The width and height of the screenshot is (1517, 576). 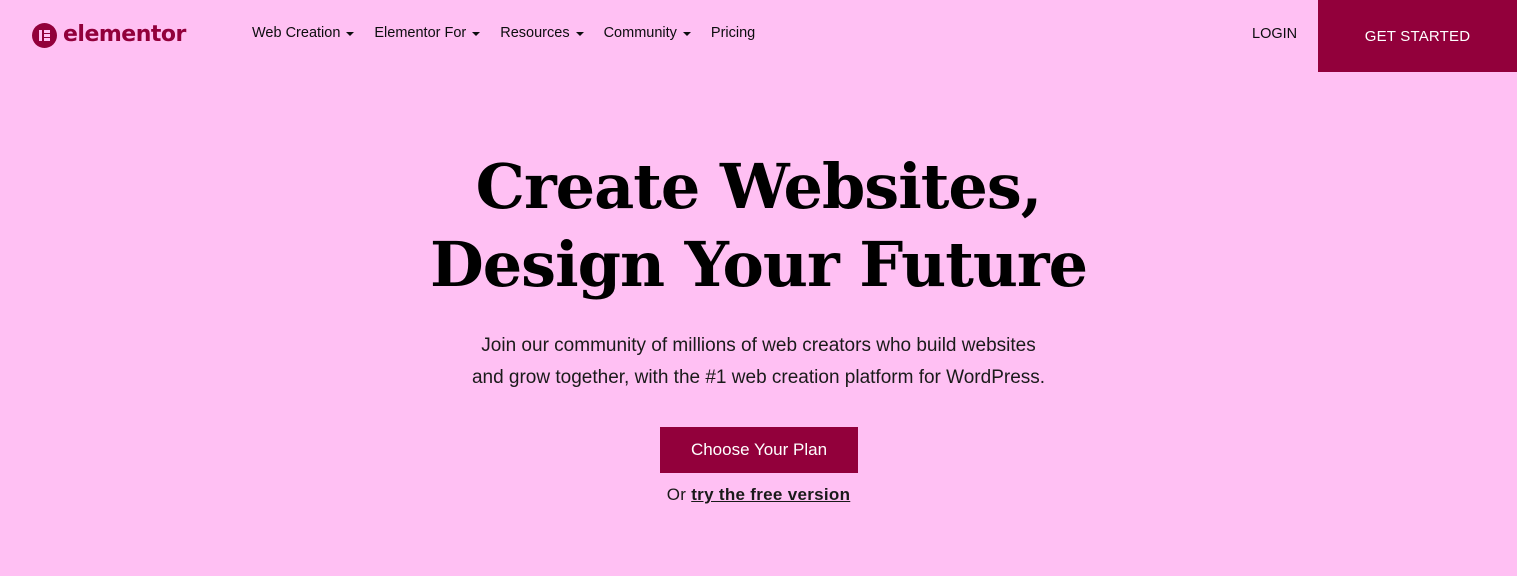 I want to click on logo-wordmark: elementor, so click(x=124, y=34).